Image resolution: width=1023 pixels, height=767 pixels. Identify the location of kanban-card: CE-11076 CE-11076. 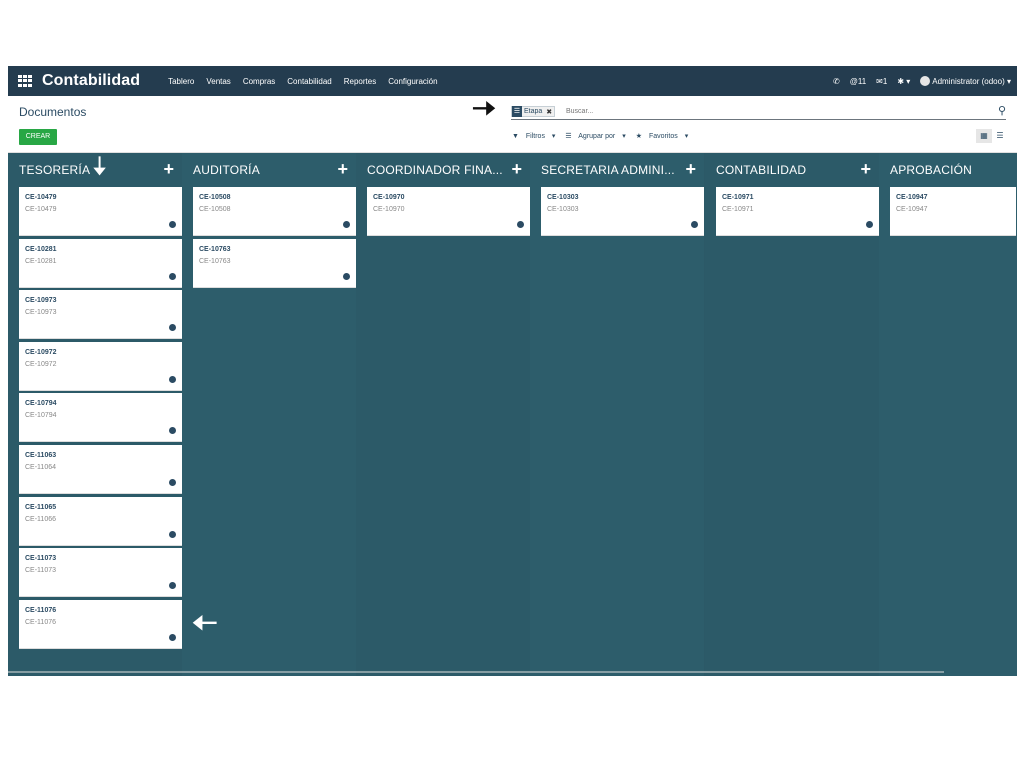
(100, 624).